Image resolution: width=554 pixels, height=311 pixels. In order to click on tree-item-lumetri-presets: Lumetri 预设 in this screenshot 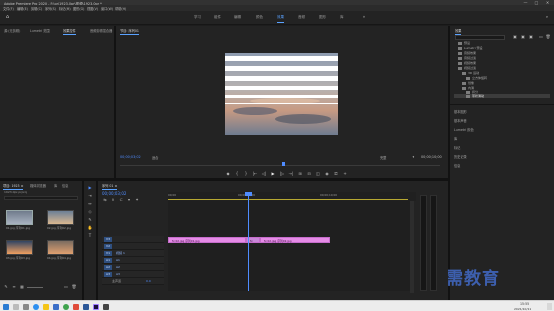, I will do `click(470, 48)`.